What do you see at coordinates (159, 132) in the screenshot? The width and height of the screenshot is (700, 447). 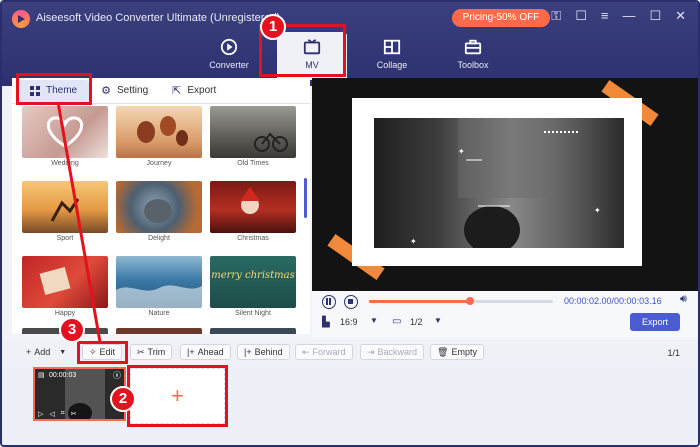 I see `theme-thumb-journey` at bounding box center [159, 132].